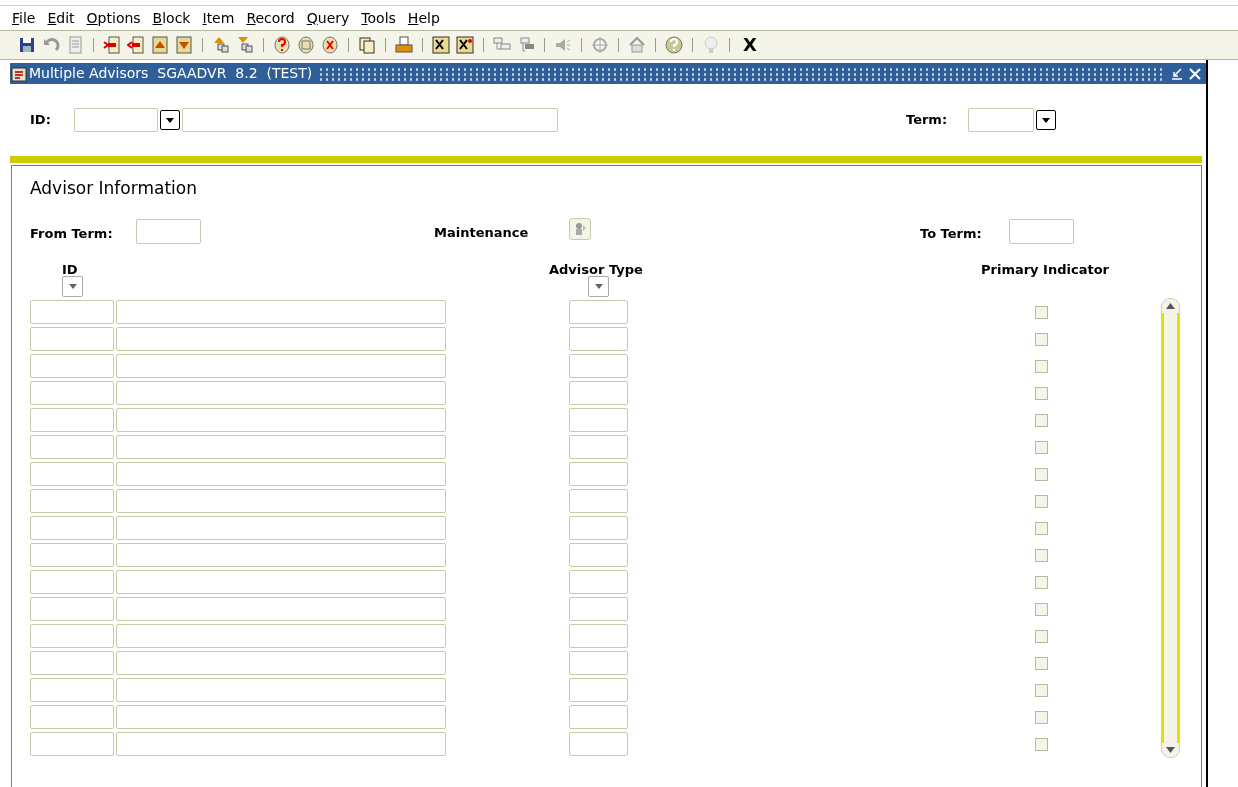 The image size is (1238, 787). What do you see at coordinates (113, 18) in the screenshot?
I see `menu-item: Options` at bounding box center [113, 18].